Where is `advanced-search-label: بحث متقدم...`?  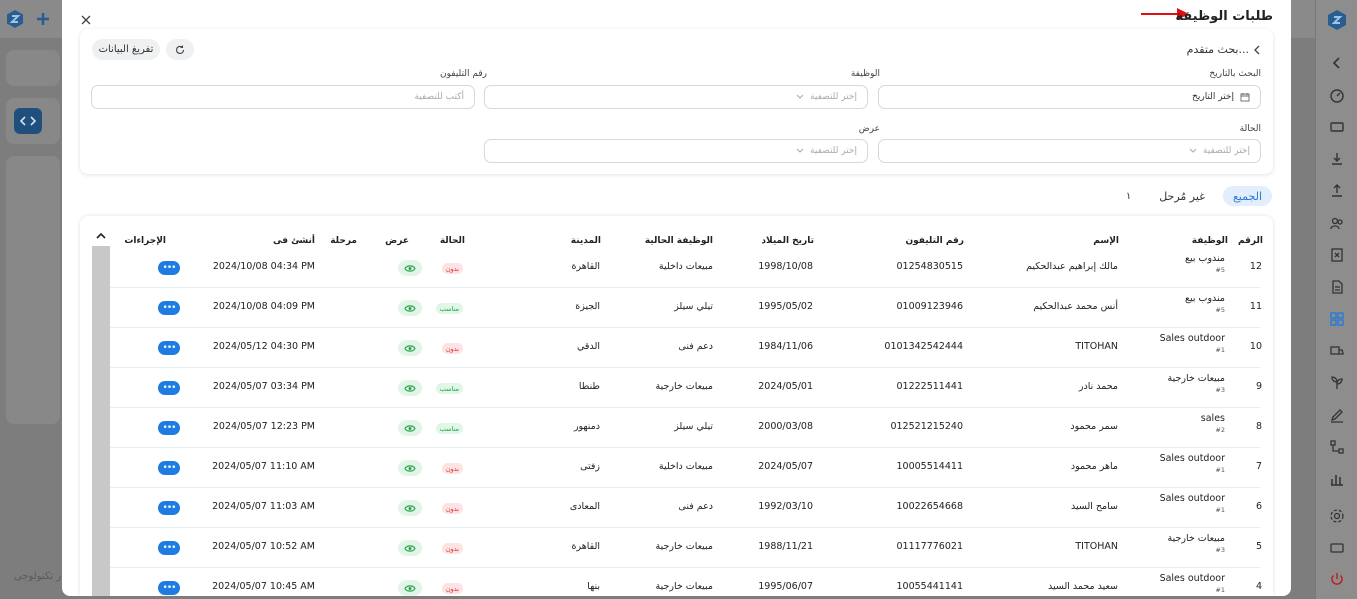 advanced-search-label: بحث متقدم... is located at coordinates (1217, 49).